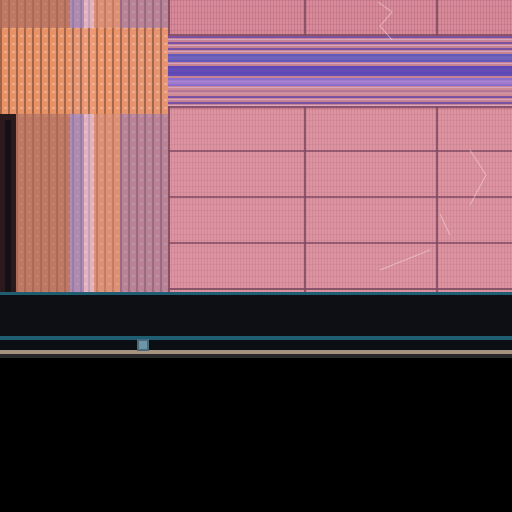  Describe the element at coordinates (256, 325) in the screenshot. I see `die-edge` at that location.